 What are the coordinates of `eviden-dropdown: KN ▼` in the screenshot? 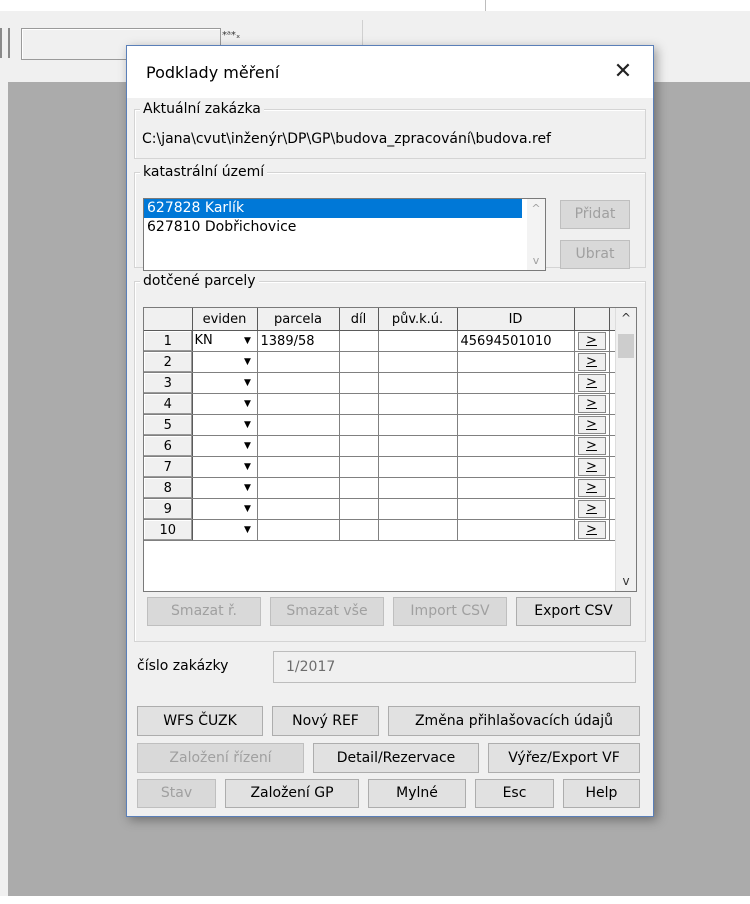 It's located at (225, 341).